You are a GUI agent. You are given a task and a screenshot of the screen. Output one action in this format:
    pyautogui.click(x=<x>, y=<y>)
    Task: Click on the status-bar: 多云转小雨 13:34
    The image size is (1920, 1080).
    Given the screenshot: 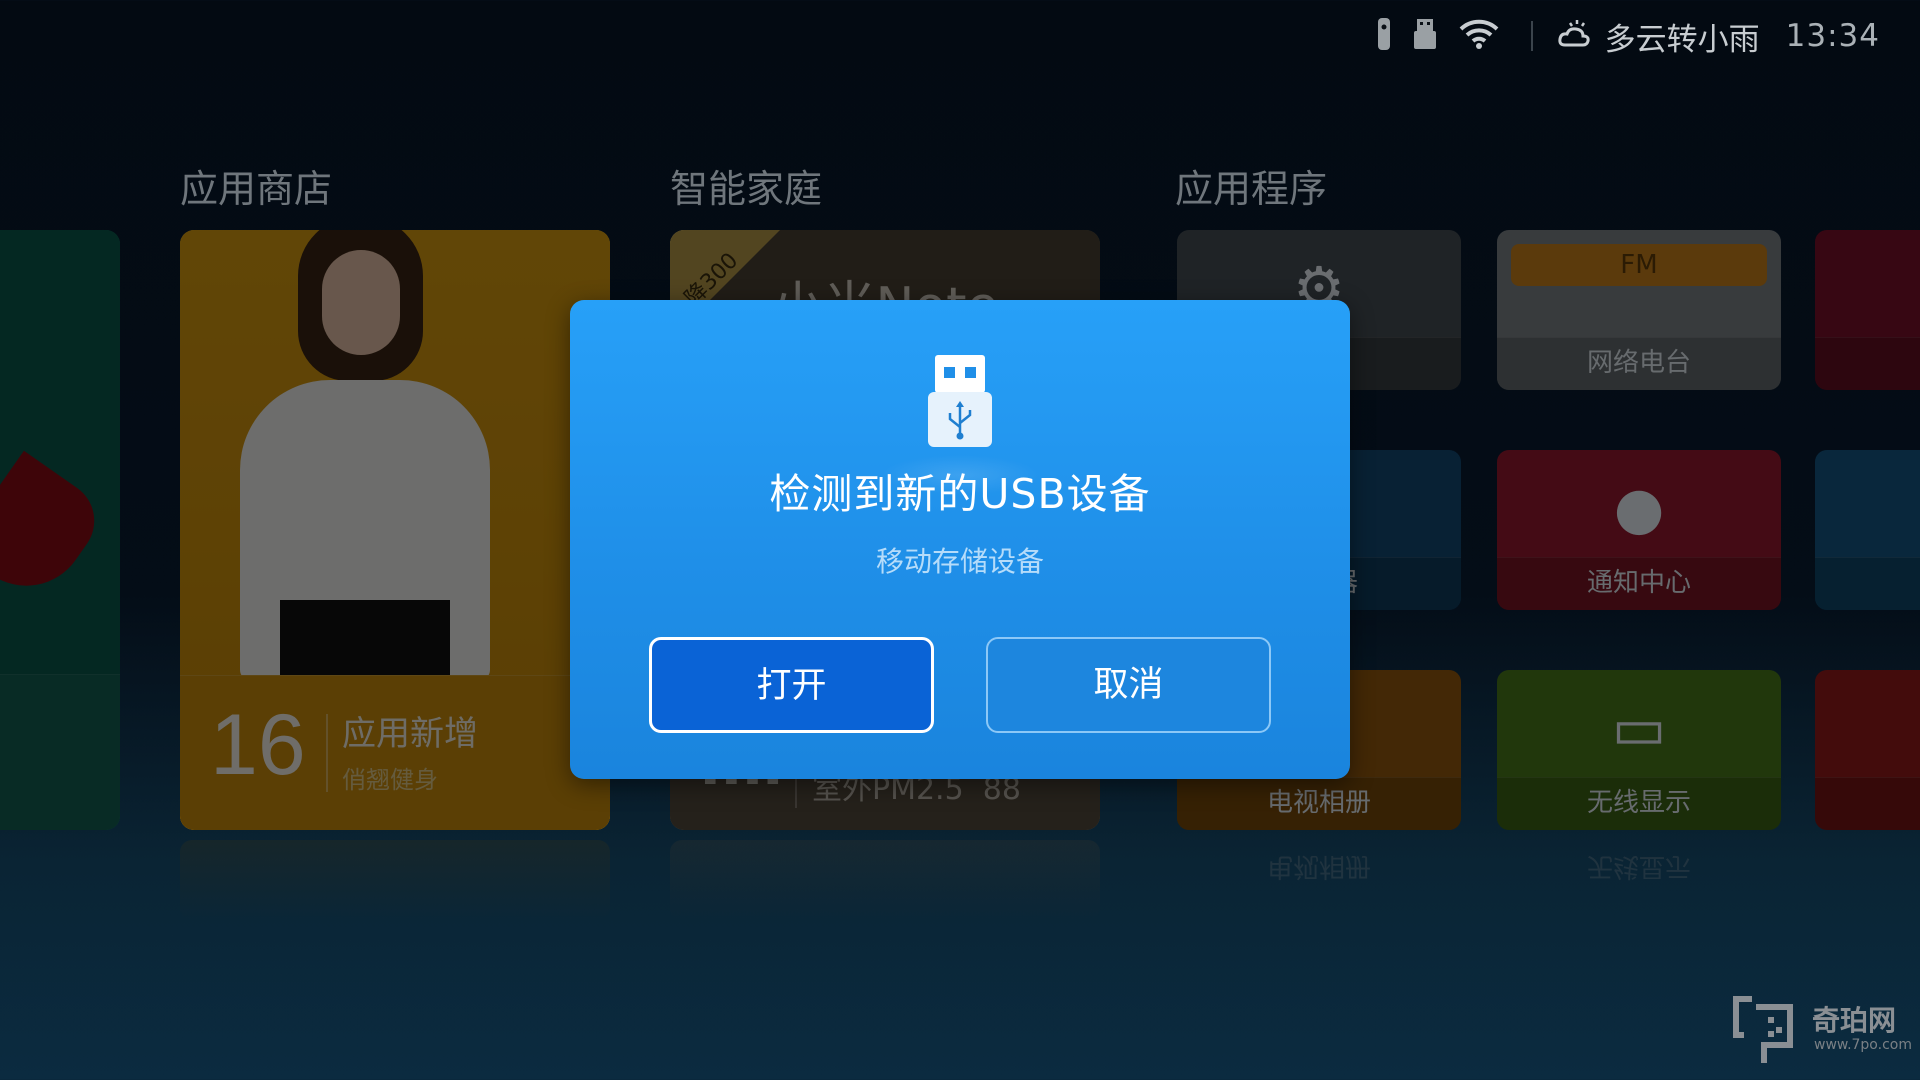 What is the action you would take?
    pyautogui.click(x=1648, y=36)
    